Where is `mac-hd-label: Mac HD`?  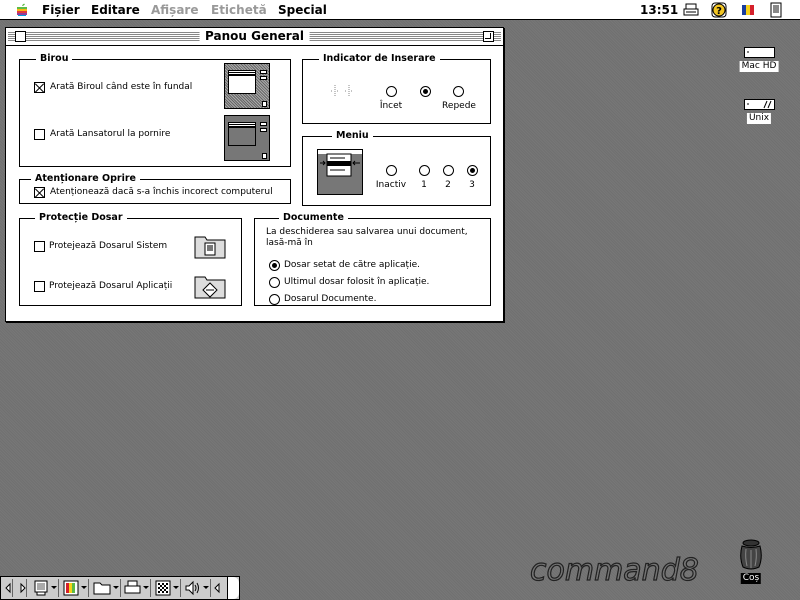 mac-hd-label: Mac HD is located at coordinates (759, 66).